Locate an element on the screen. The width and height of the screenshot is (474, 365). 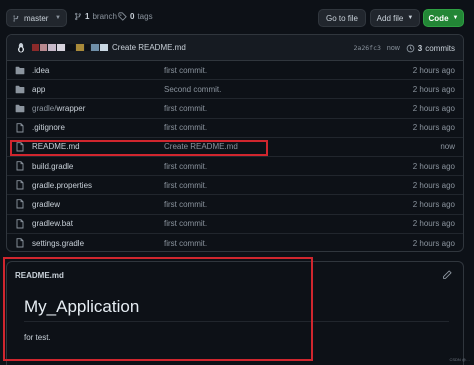
file-row-build-gradle: build.gradle first commit. 2 hours ago is located at coordinates (235, 167).